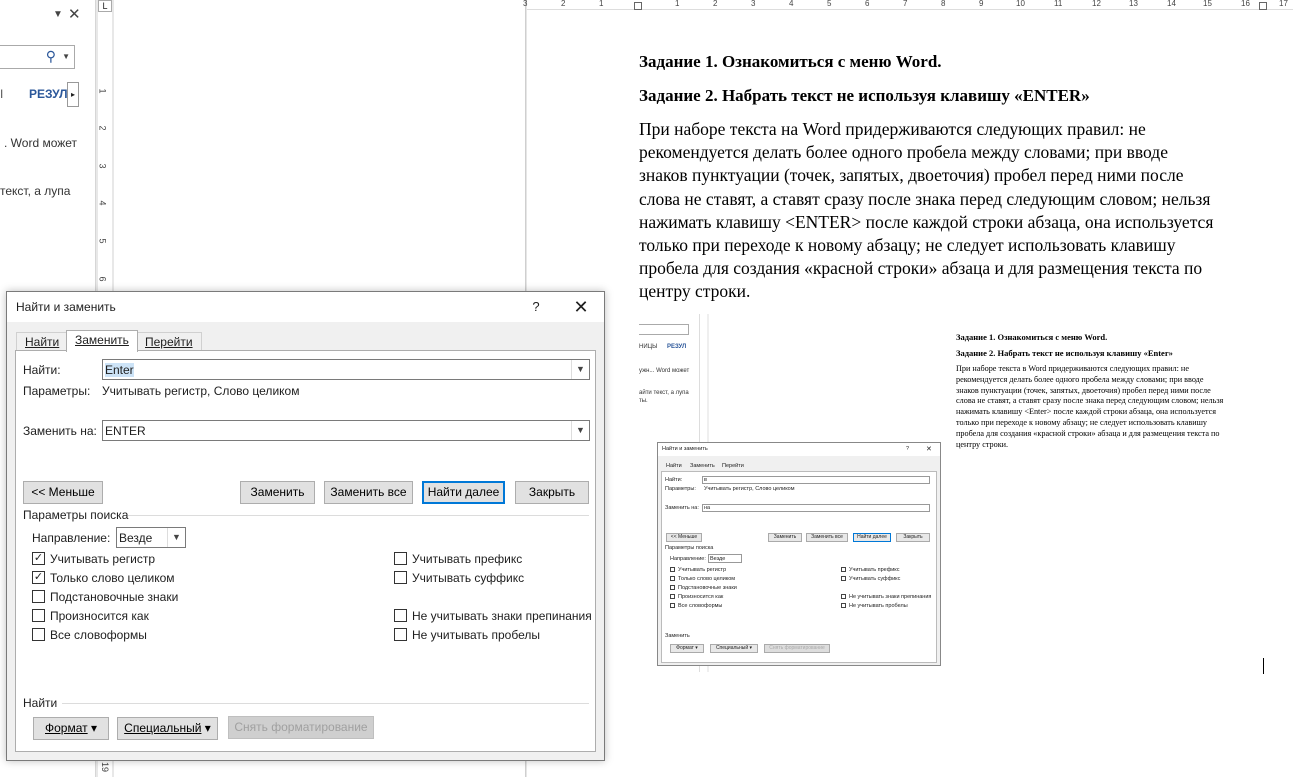 The width and height of the screenshot is (1293, 777). Describe the element at coordinates (875, 579) in the screenshot. I see `embedded-option: Учитывать суффикс` at that location.